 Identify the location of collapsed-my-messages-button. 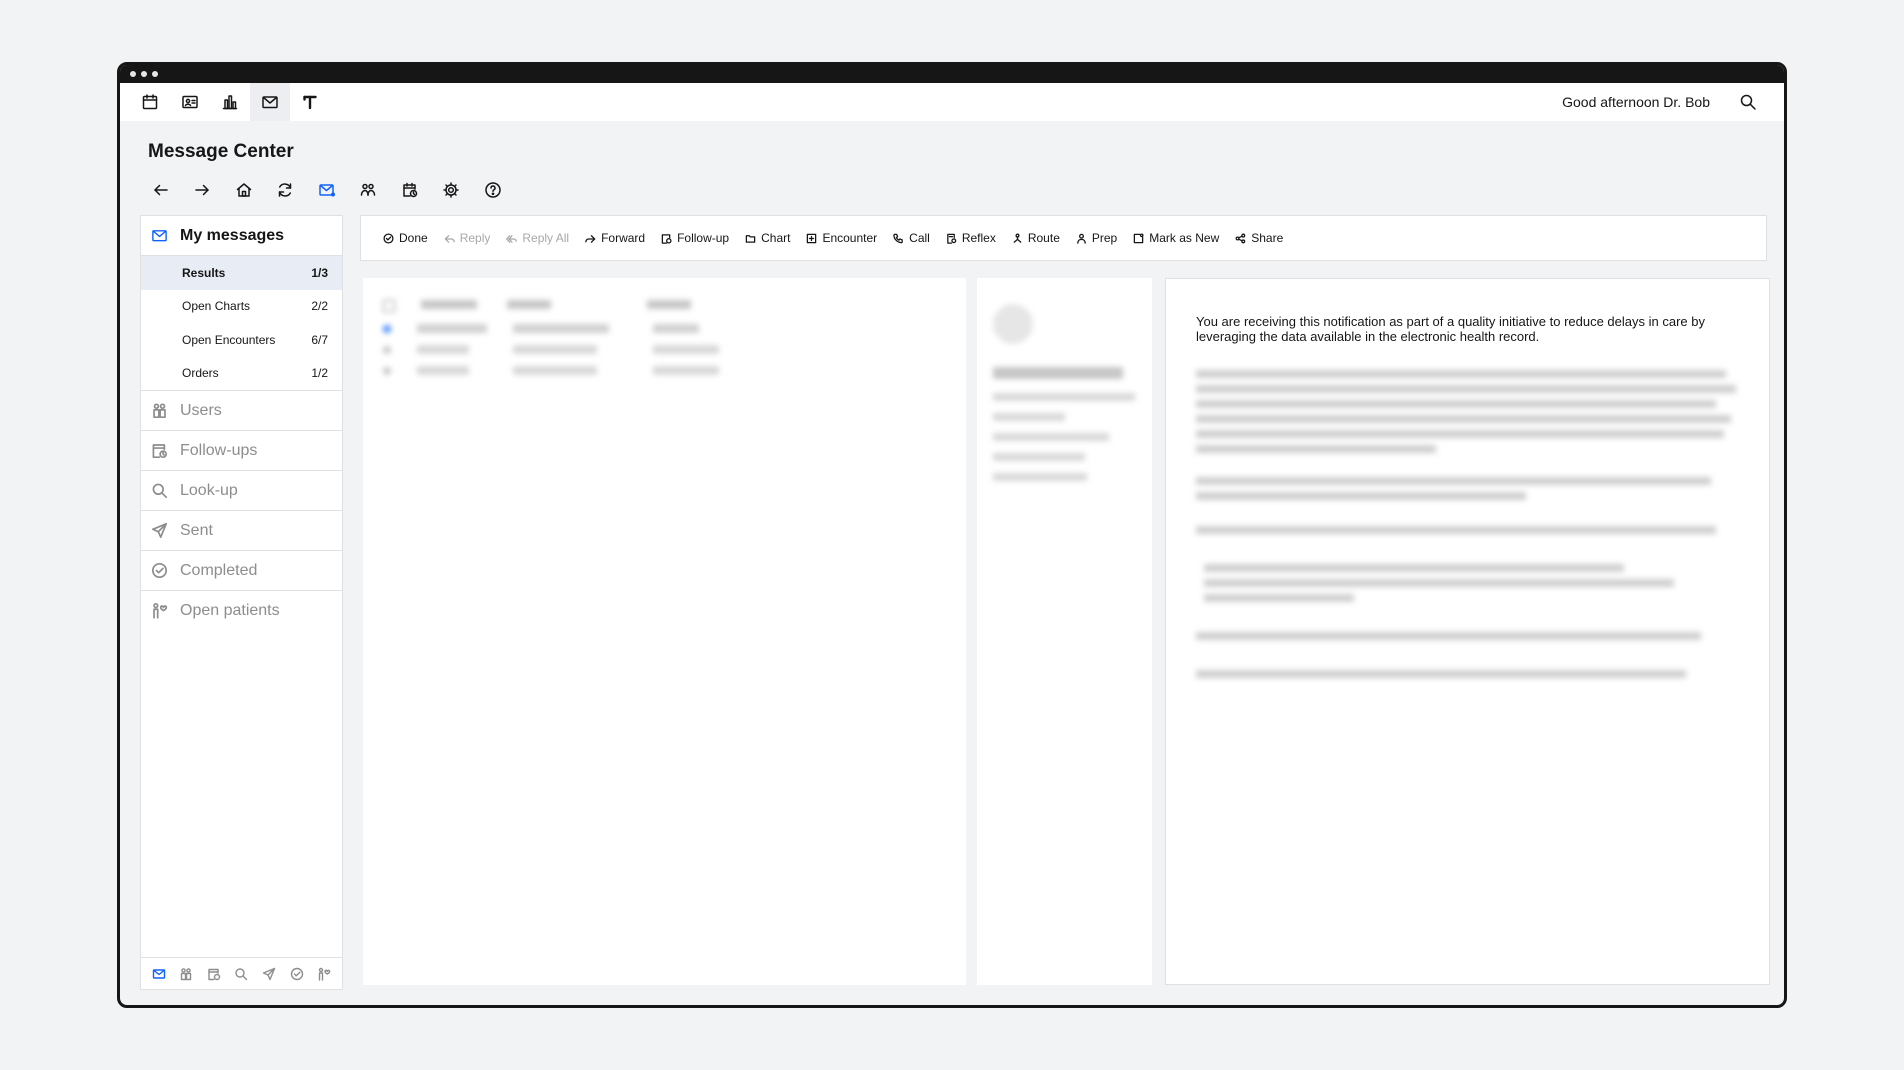
(159, 974).